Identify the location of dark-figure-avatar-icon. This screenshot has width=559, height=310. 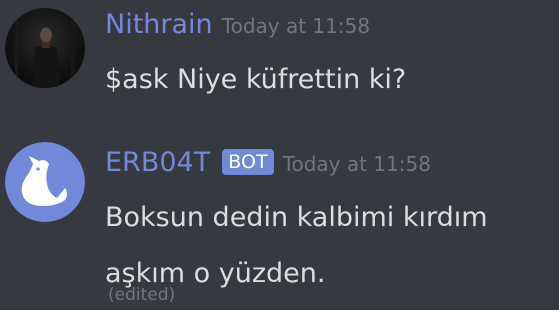
(45, 48).